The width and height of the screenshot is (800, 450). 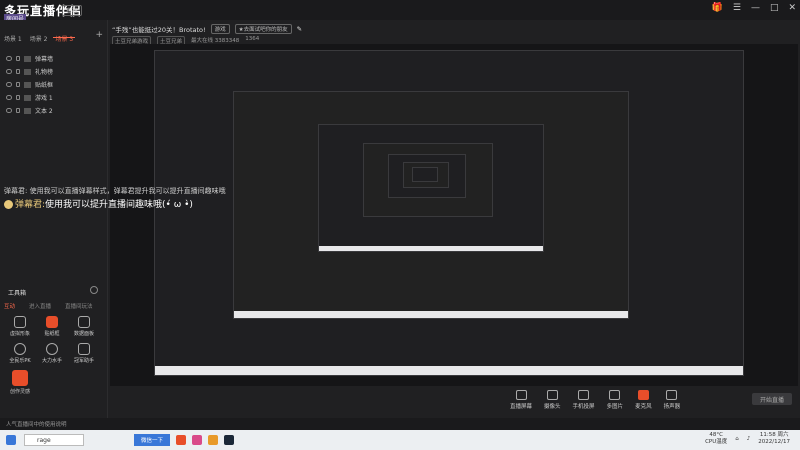 What do you see at coordinates (774, 8) in the screenshot?
I see `maximize-icon: □` at bounding box center [774, 8].